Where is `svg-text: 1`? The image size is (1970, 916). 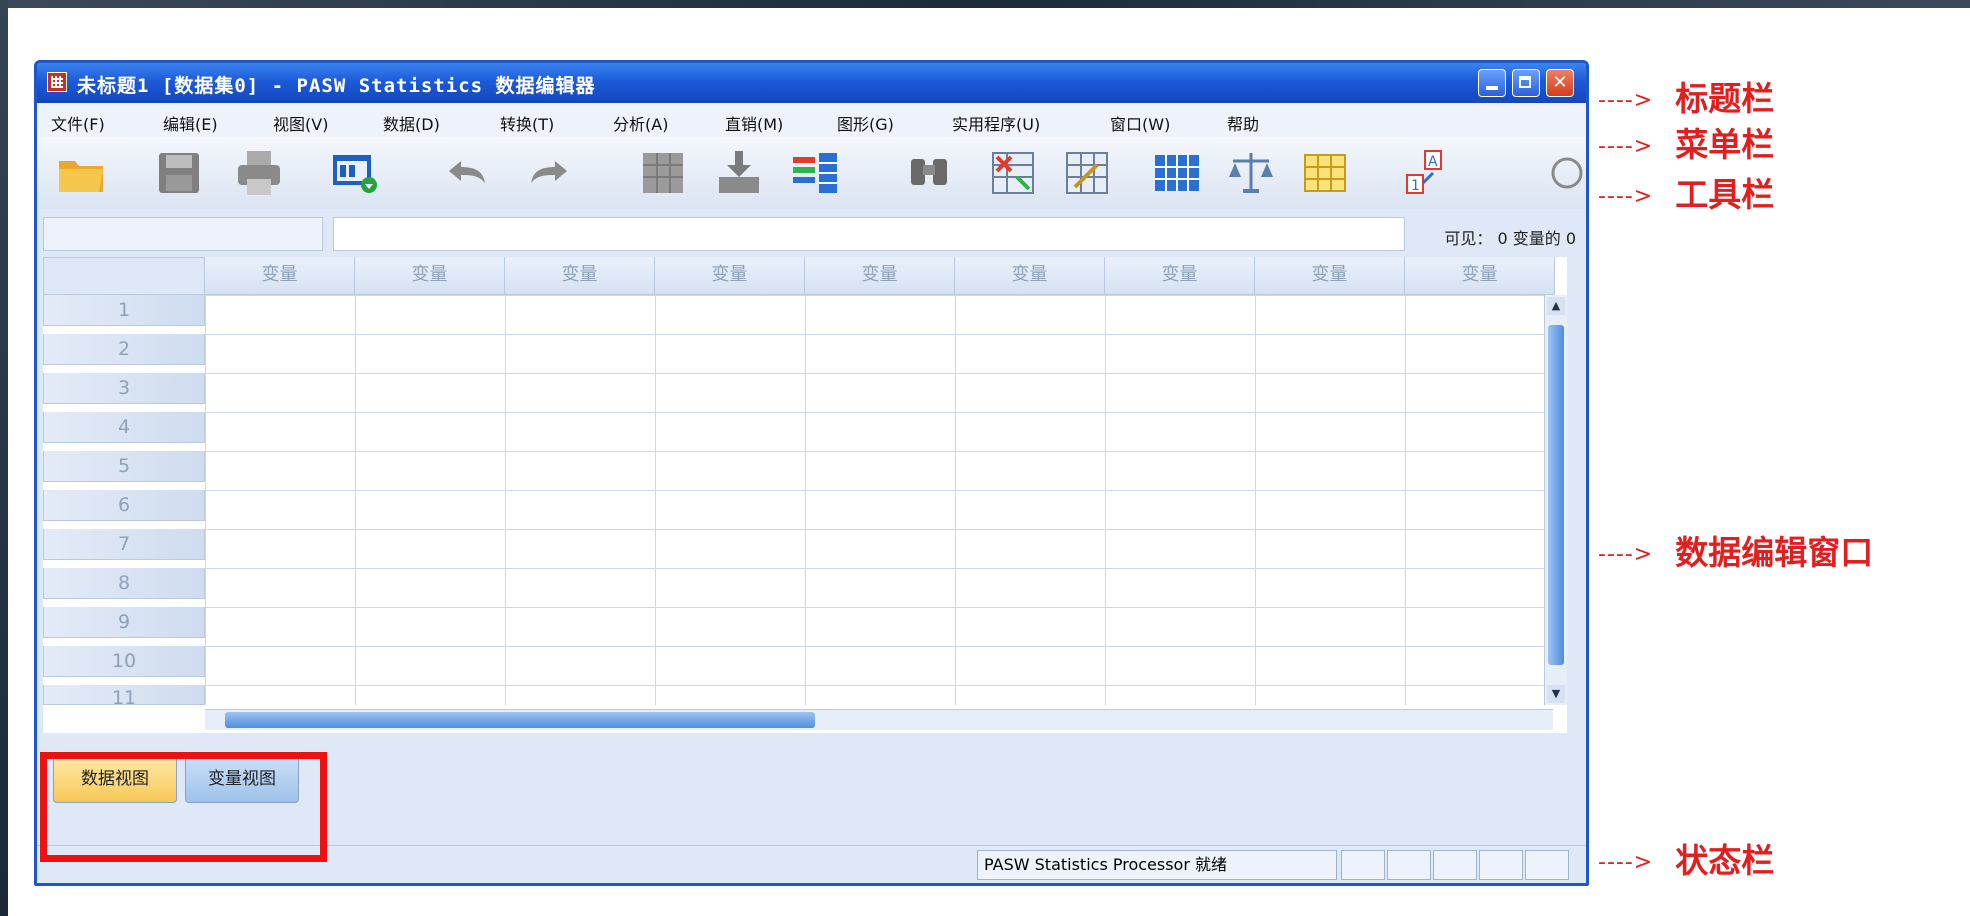 svg-text: 1 is located at coordinates (1415, 186).